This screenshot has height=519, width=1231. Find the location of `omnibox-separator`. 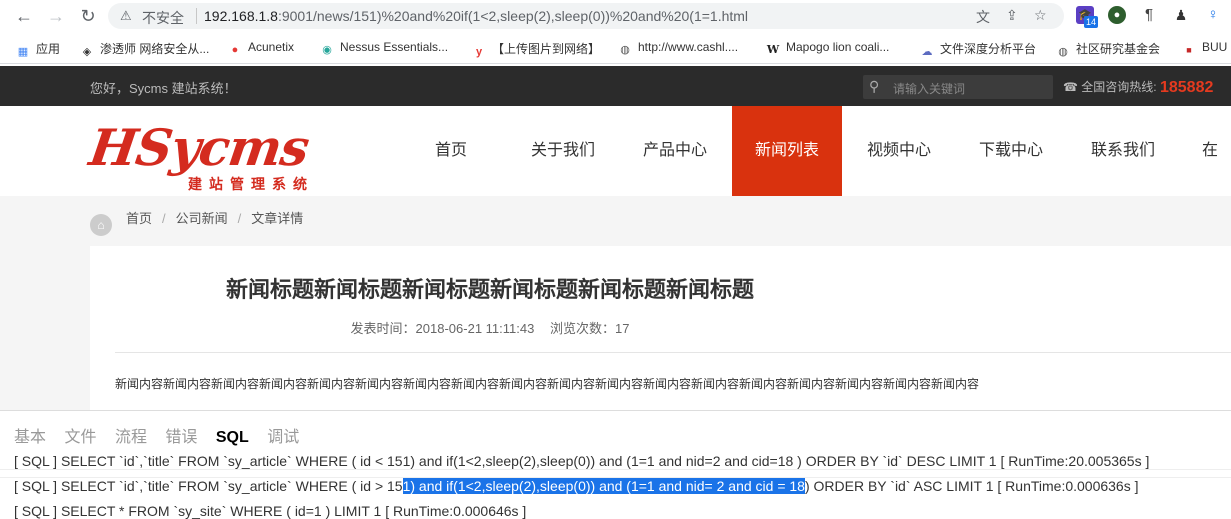

omnibox-separator is located at coordinates (196, 16).